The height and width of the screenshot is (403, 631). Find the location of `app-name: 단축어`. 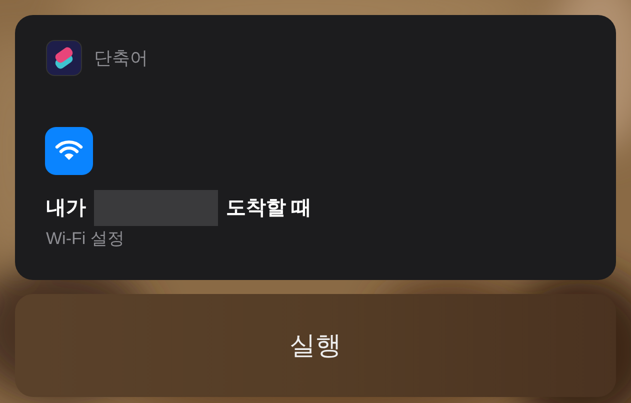

app-name: 단축어 is located at coordinates (121, 58).